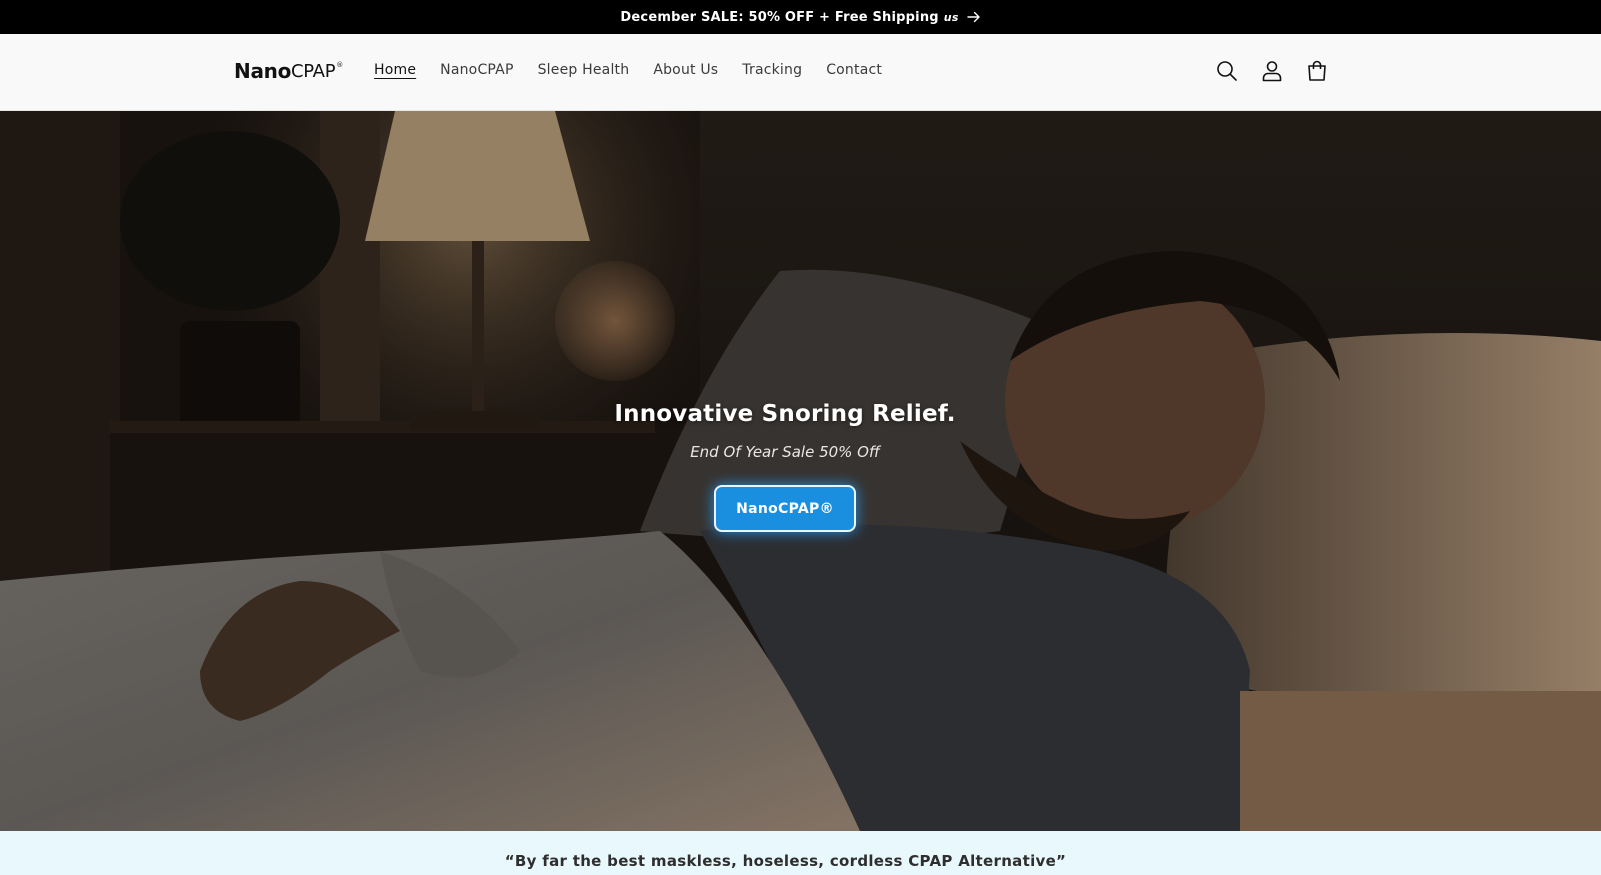 The height and width of the screenshot is (875, 1601). What do you see at coordinates (785, 508) in the screenshot?
I see `shop-nanocpap-button: NanoCPAP®` at bounding box center [785, 508].